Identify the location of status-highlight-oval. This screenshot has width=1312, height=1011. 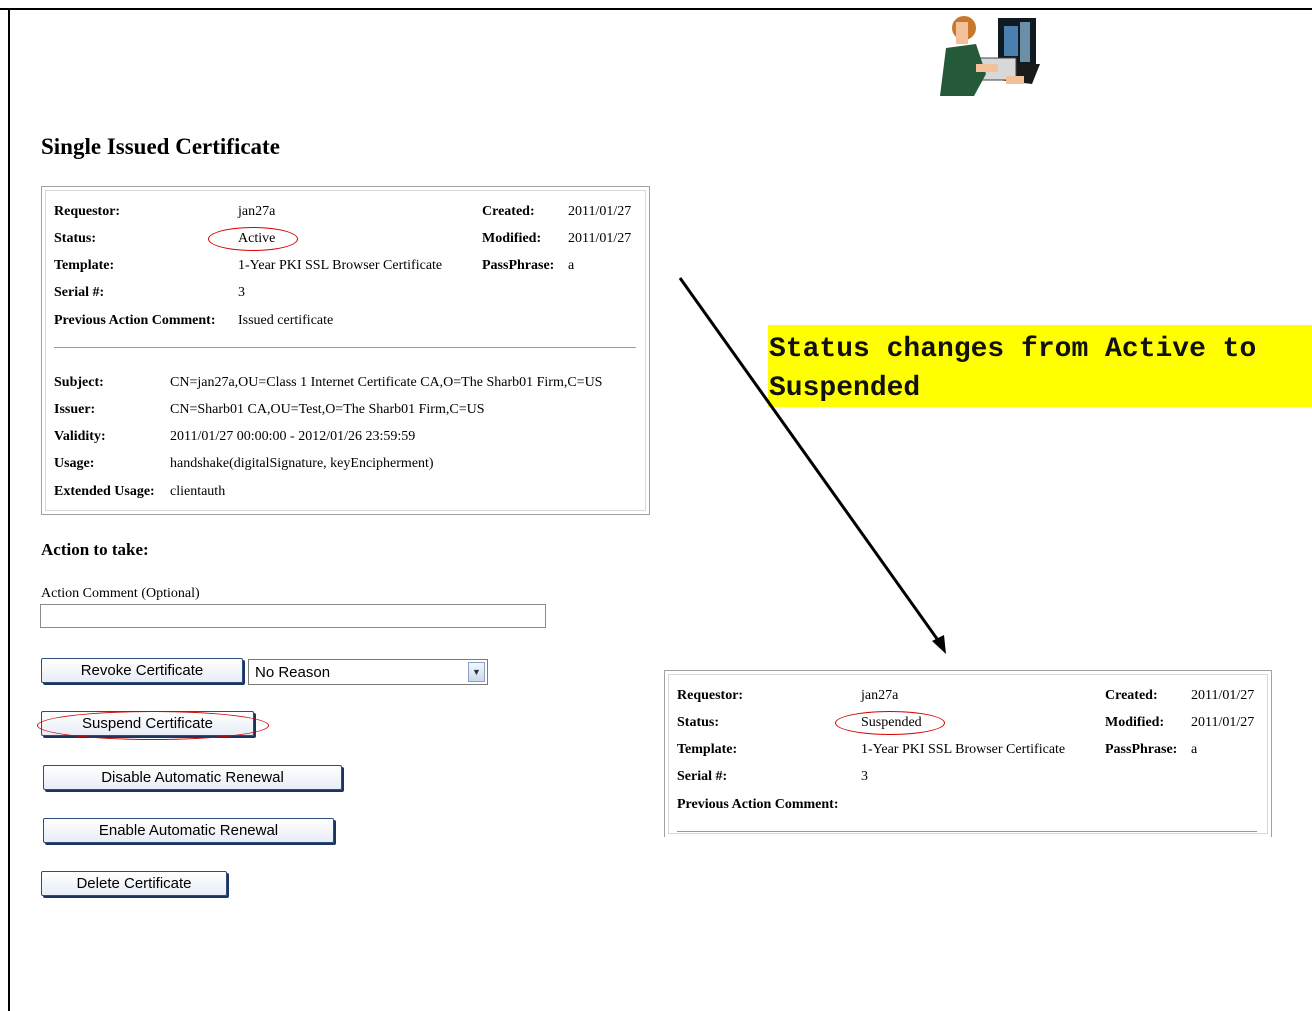
(253, 239).